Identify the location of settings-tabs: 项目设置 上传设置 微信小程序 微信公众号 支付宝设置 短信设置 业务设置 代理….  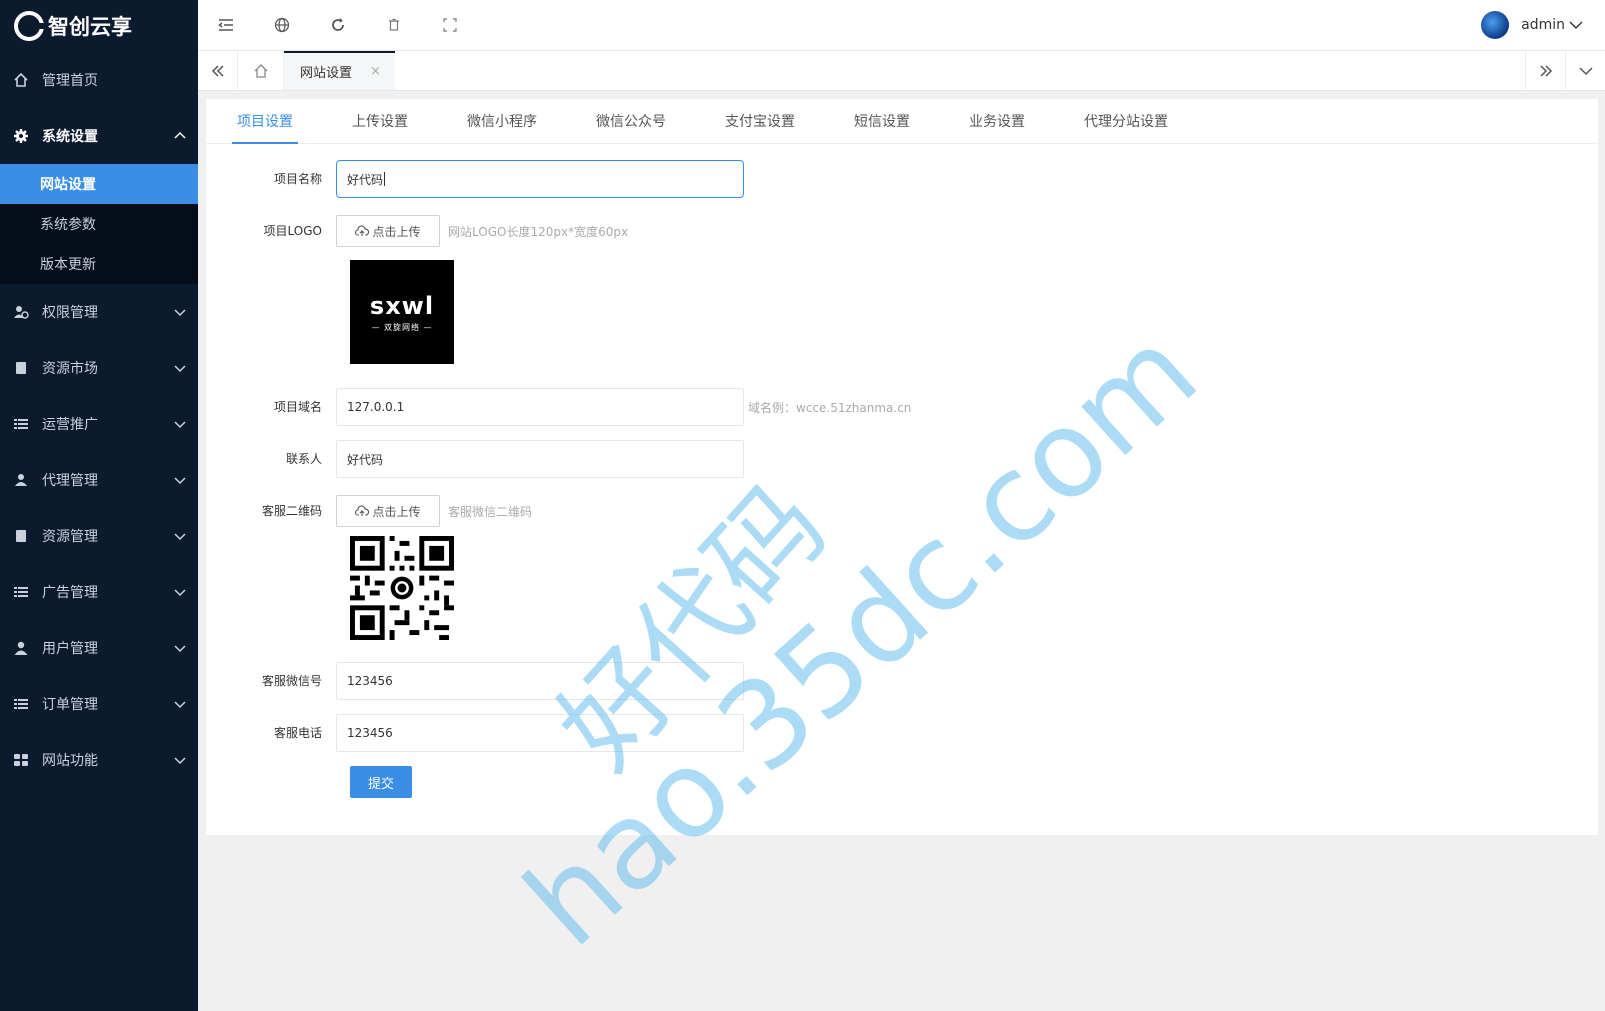
(902, 121).